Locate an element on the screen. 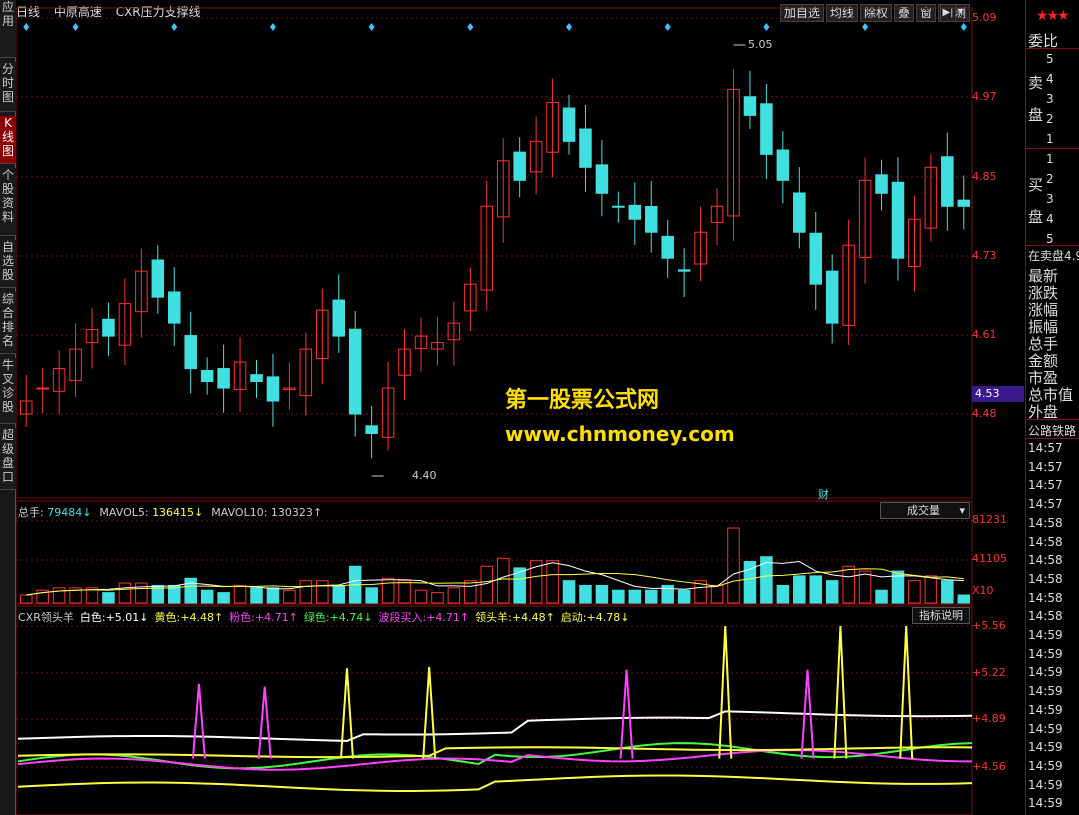  sidebar-tab-4: 自选股 is located at coordinates (8, 264).